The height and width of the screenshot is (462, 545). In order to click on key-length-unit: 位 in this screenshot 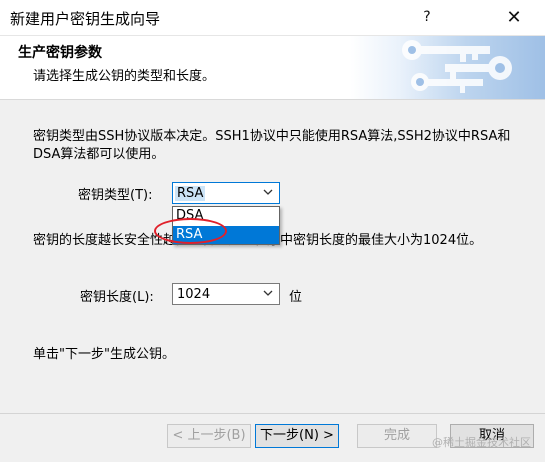, I will do `click(296, 297)`.